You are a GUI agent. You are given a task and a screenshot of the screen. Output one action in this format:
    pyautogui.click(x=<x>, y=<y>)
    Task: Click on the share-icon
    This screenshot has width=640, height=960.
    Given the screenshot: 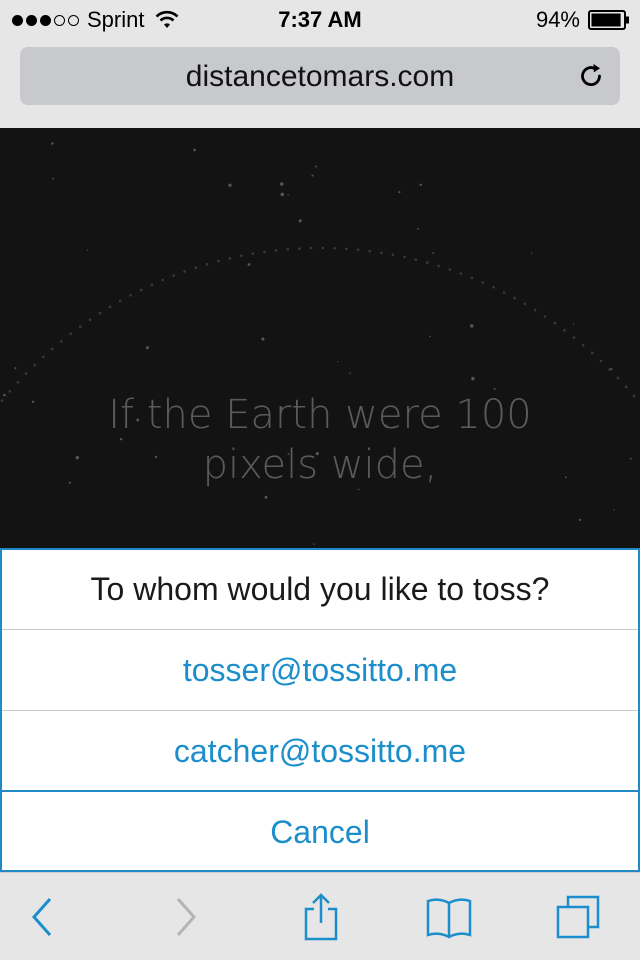 What is the action you would take?
    pyautogui.click(x=321, y=918)
    